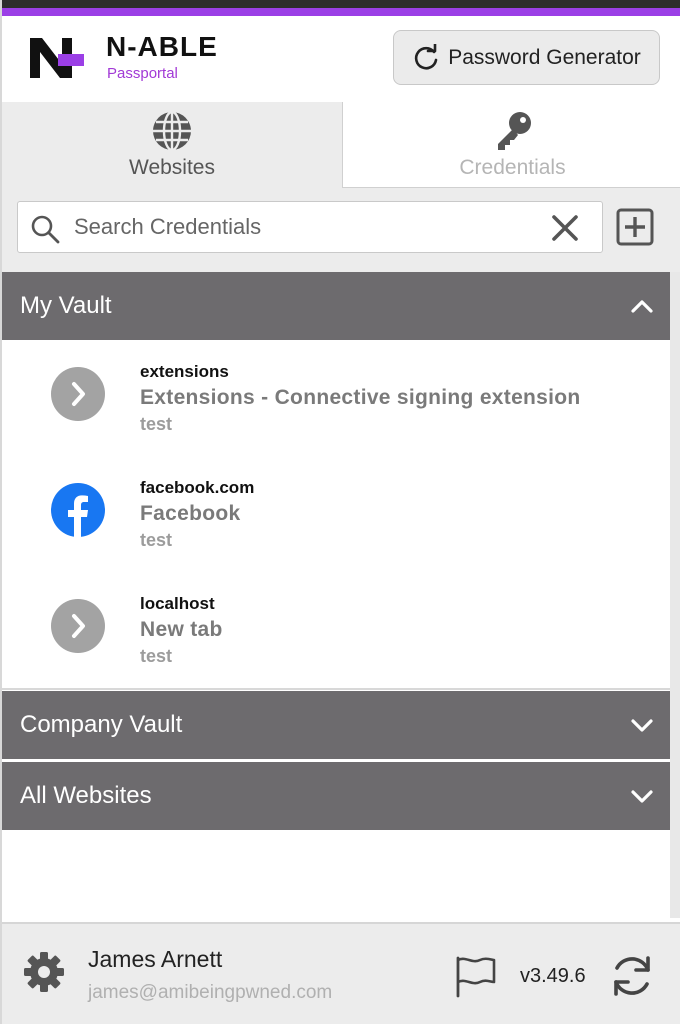 The height and width of the screenshot is (1024, 680). I want to click on flag-icon, so click(476, 976).